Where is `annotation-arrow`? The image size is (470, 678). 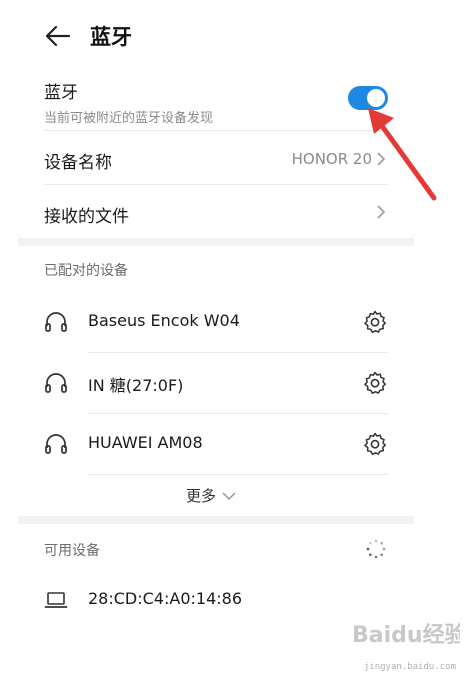
annotation-arrow is located at coordinates (402, 154).